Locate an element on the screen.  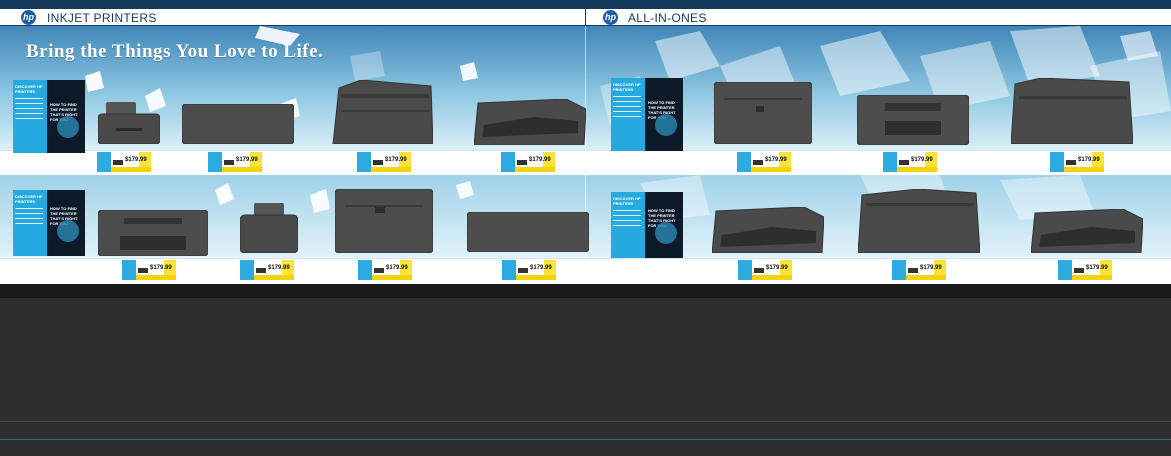
category-label-inkjet: INKJET PRINTERS is located at coordinates (102, 18).